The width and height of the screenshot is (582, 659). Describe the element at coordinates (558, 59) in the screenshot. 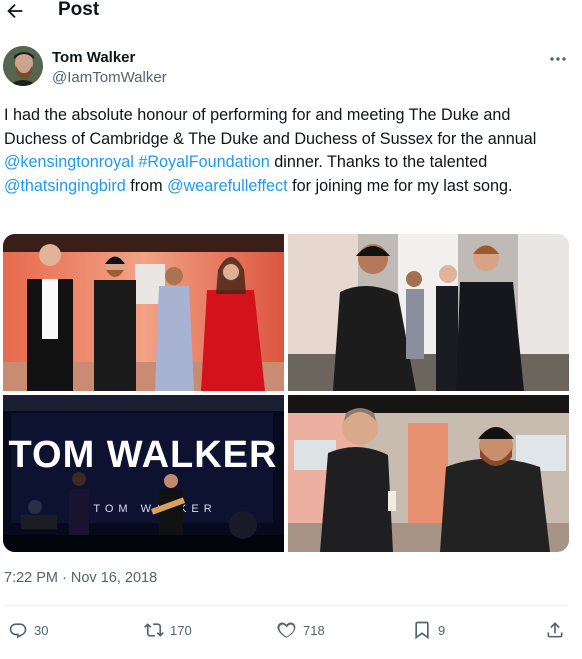

I see `more-horizontal-icon` at that location.